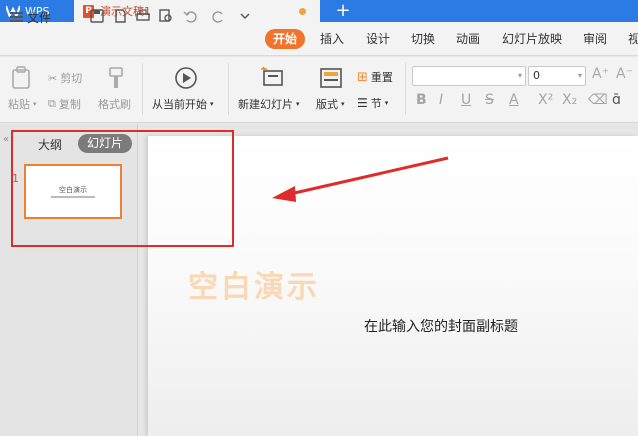  Describe the element at coordinates (616, 100) in the screenshot. I see `text-effect-icon: ɑ̄` at that location.